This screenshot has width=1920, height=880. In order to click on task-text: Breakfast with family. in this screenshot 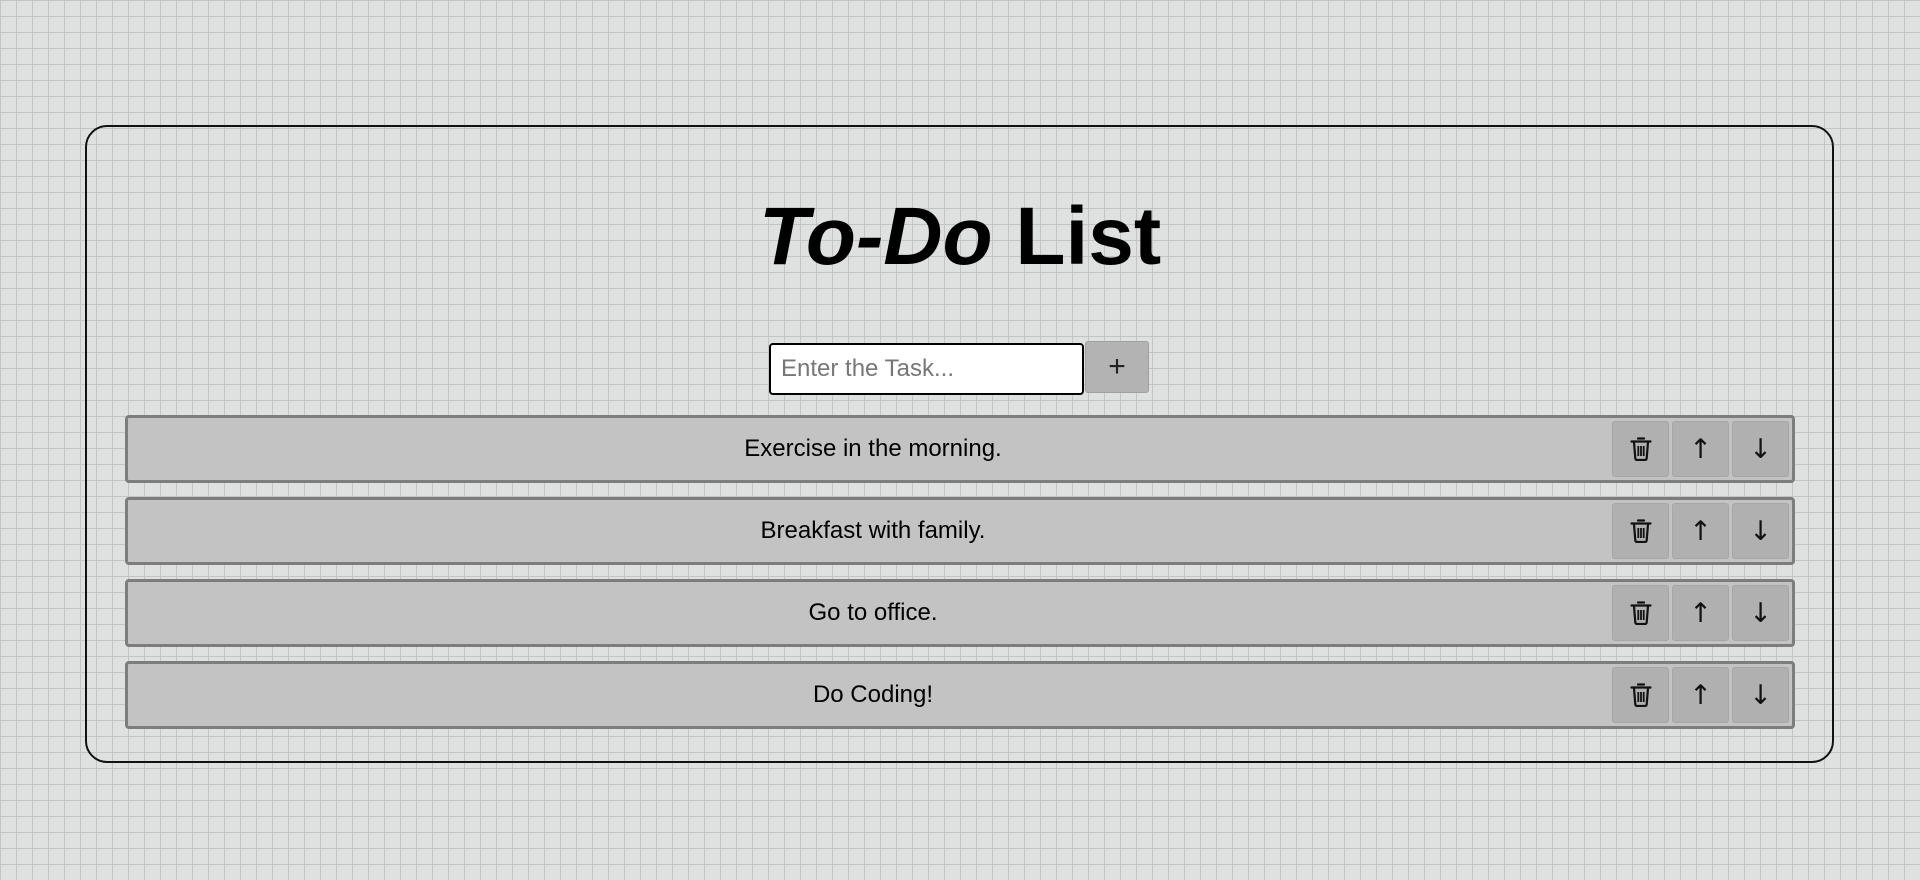, I will do `click(873, 530)`.